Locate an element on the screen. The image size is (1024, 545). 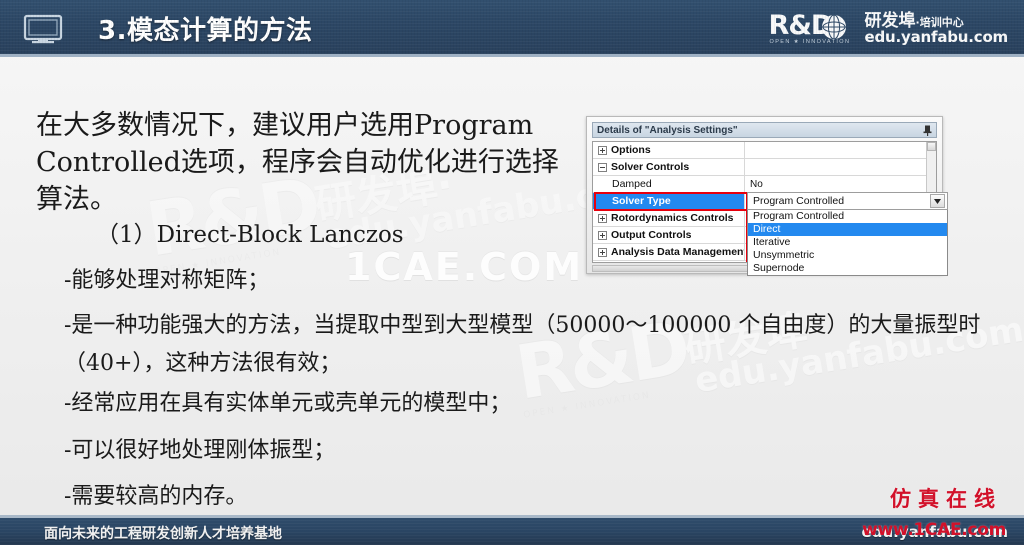
footer-slogan: 面向未来的工程研发创新人才培养基地 is located at coordinates (163, 534).